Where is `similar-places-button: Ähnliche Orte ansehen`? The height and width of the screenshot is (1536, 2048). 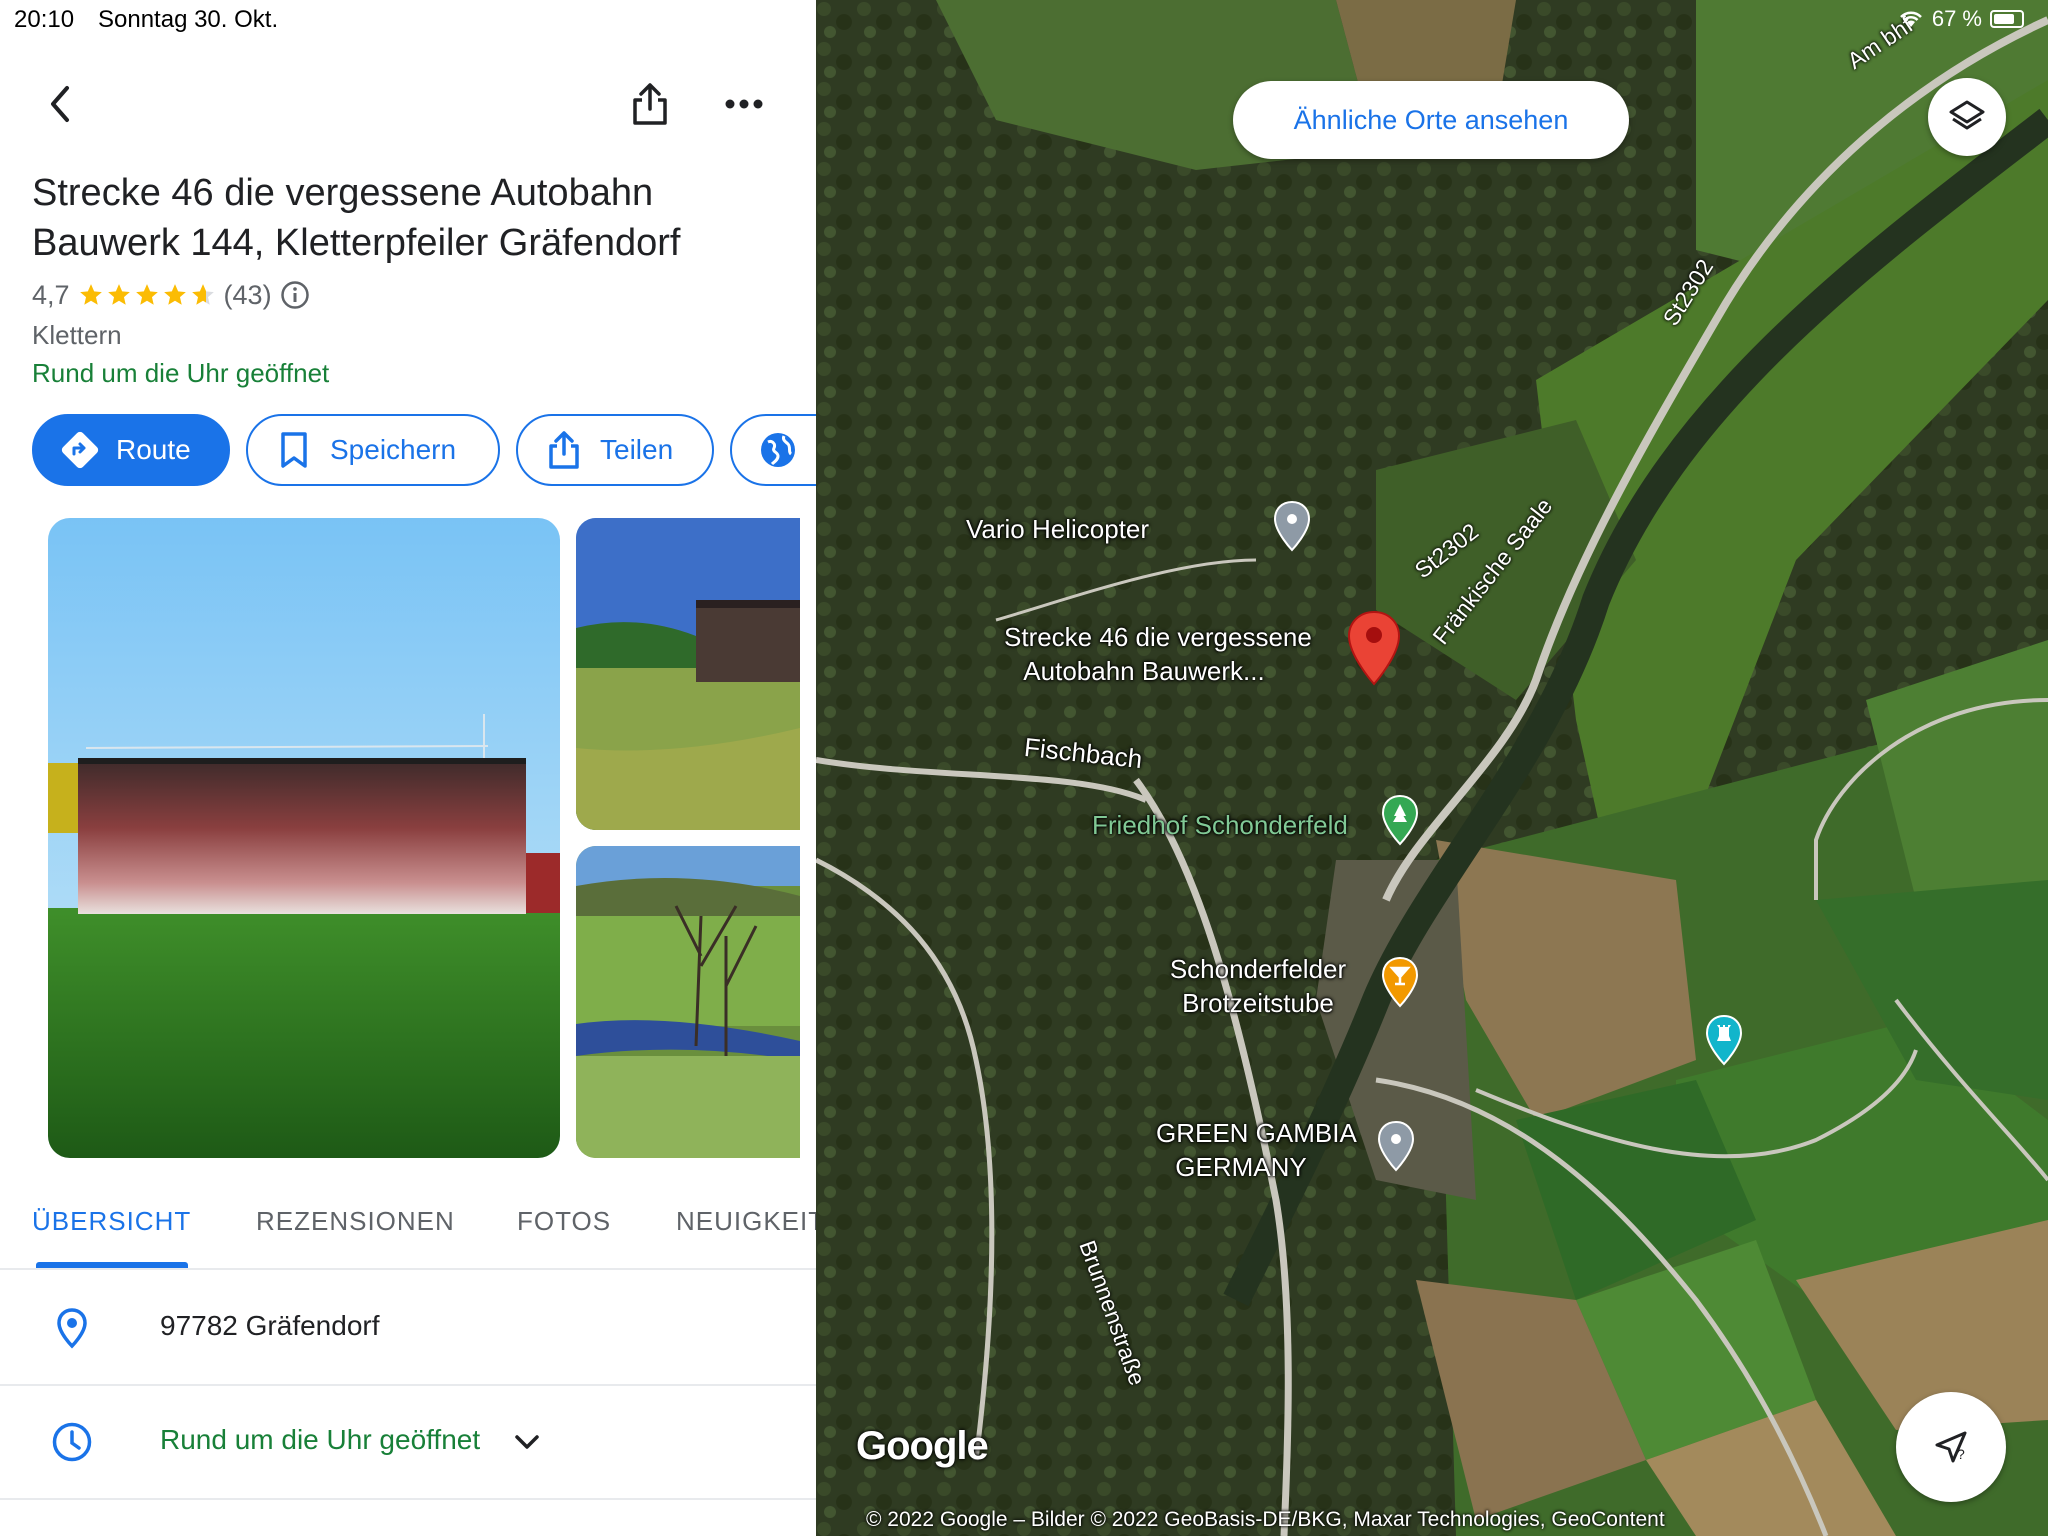 similar-places-button: Ähnliche Orte ansehen is located at coordinates (1431, 120).